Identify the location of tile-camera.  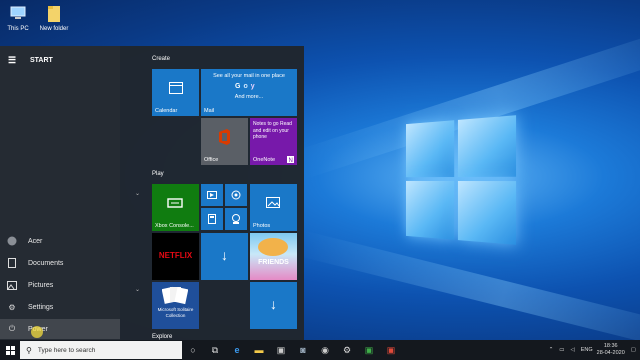
(236, 219).